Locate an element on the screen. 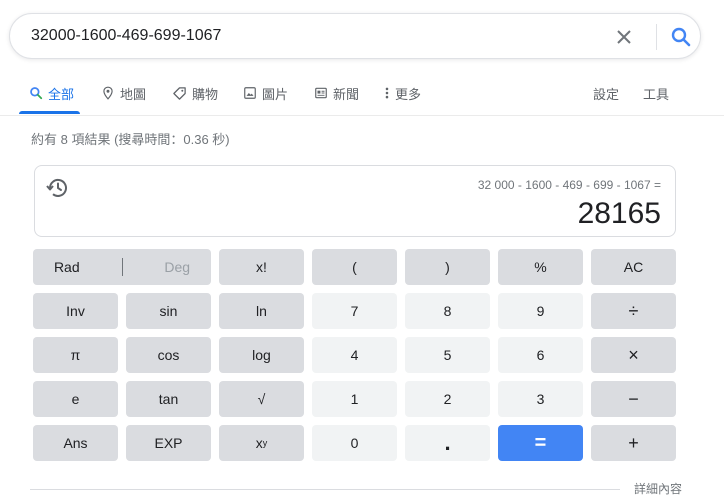 The image size is (724, 504). tab-label: 圖片 is located at coordinates (275, 94).